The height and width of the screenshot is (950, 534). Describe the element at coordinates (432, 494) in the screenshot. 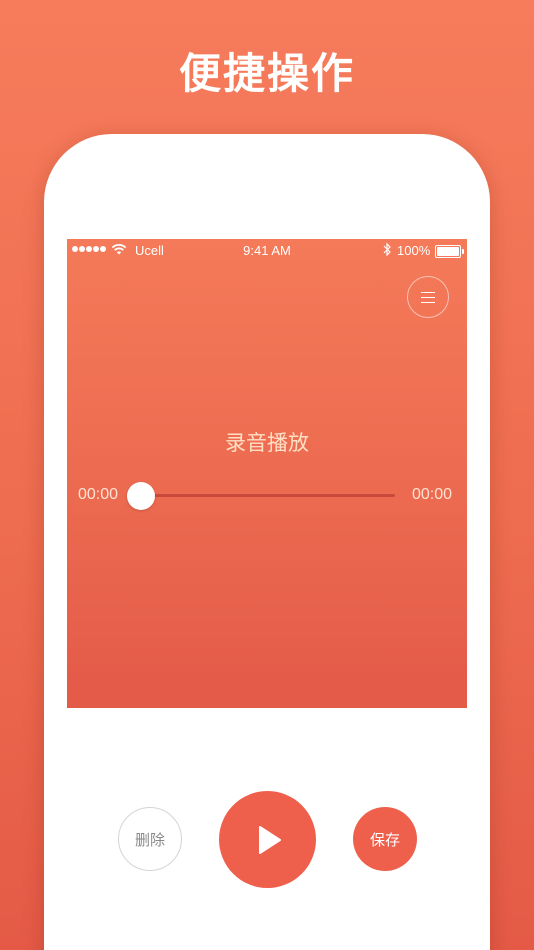

I see `total-time: 00:00` at that location.